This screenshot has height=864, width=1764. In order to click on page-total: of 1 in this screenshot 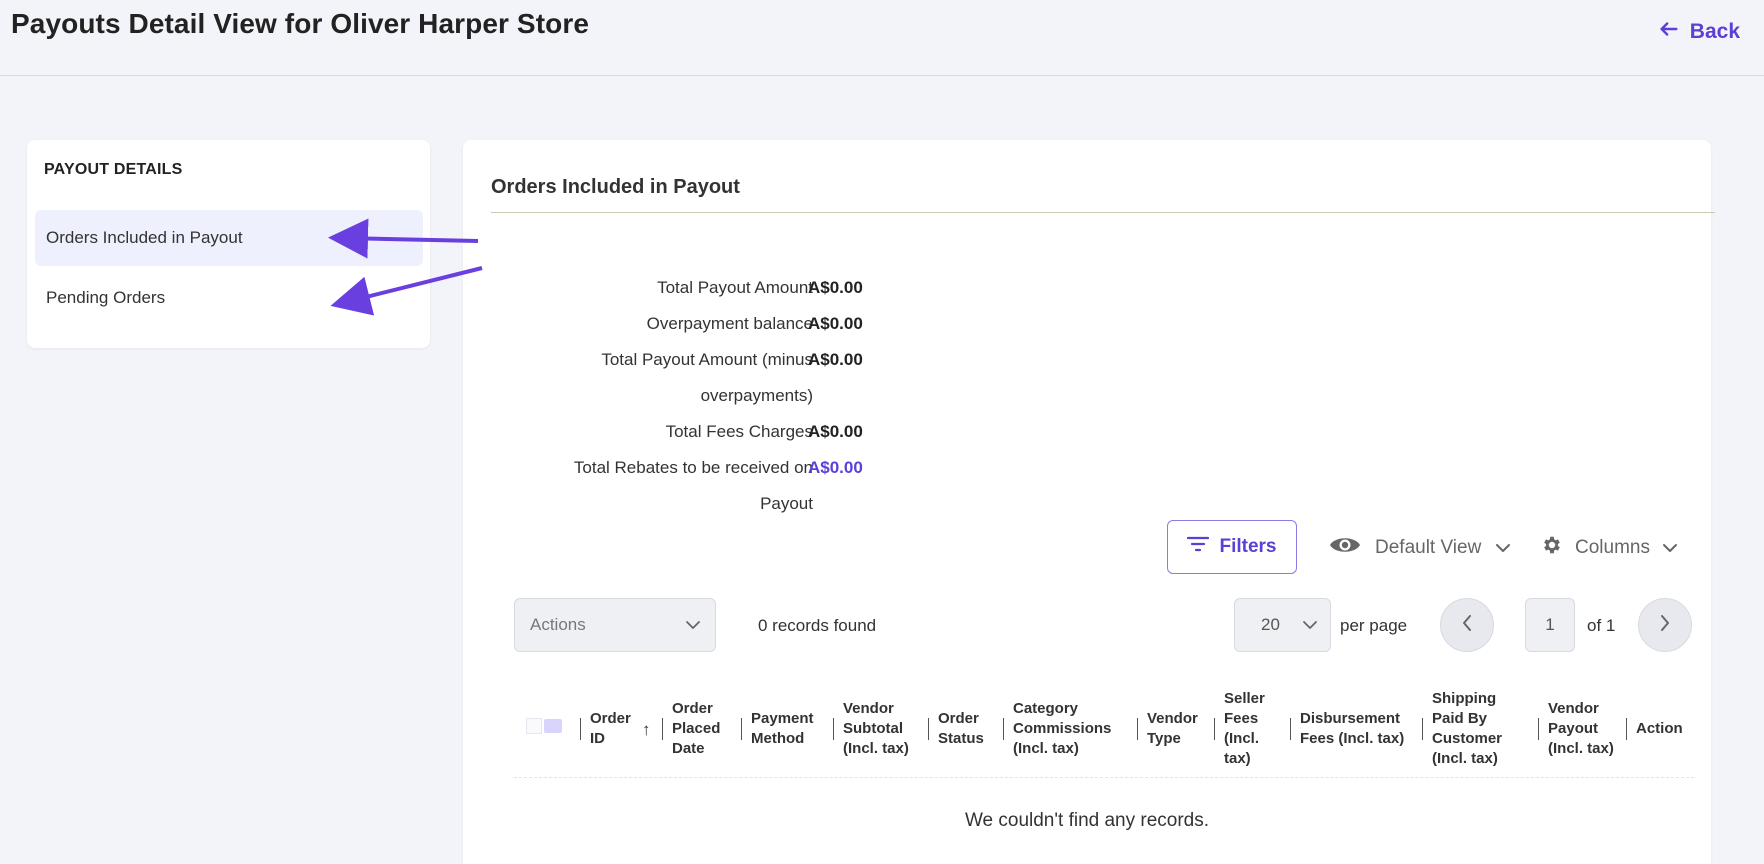, I will do `click(1601, 625)`.